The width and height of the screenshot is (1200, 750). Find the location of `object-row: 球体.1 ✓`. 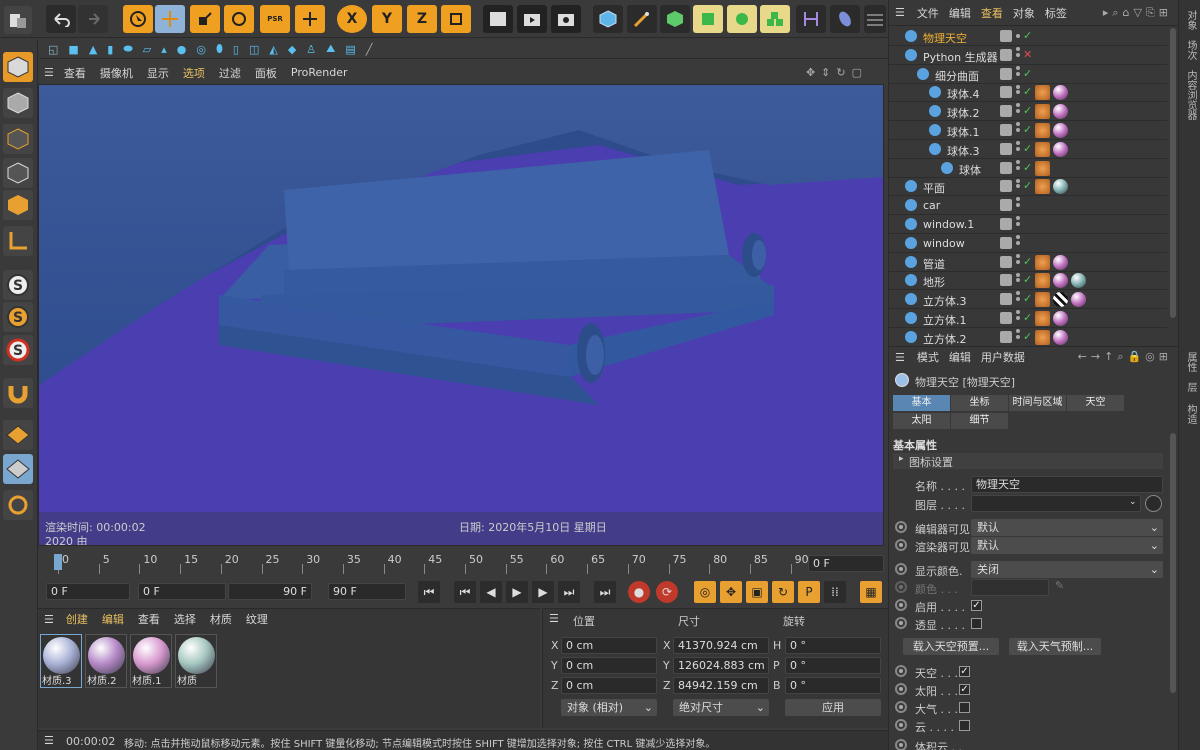

object-row: 球体.1 ✓ is located at coordinates (1028, 133).